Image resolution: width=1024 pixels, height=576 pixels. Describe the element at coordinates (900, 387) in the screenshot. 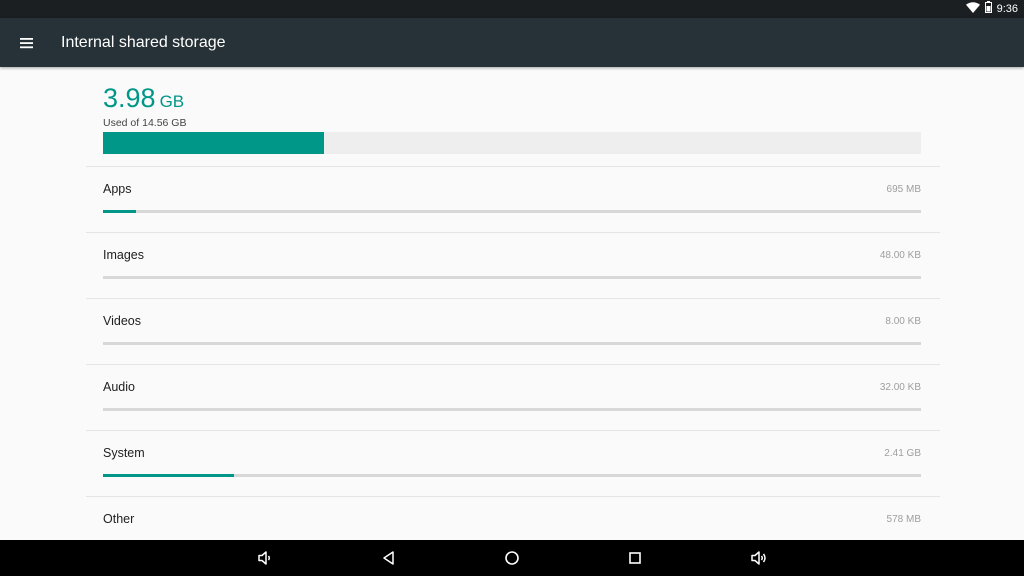

I see `category-size: 32.00 KB` at that location.